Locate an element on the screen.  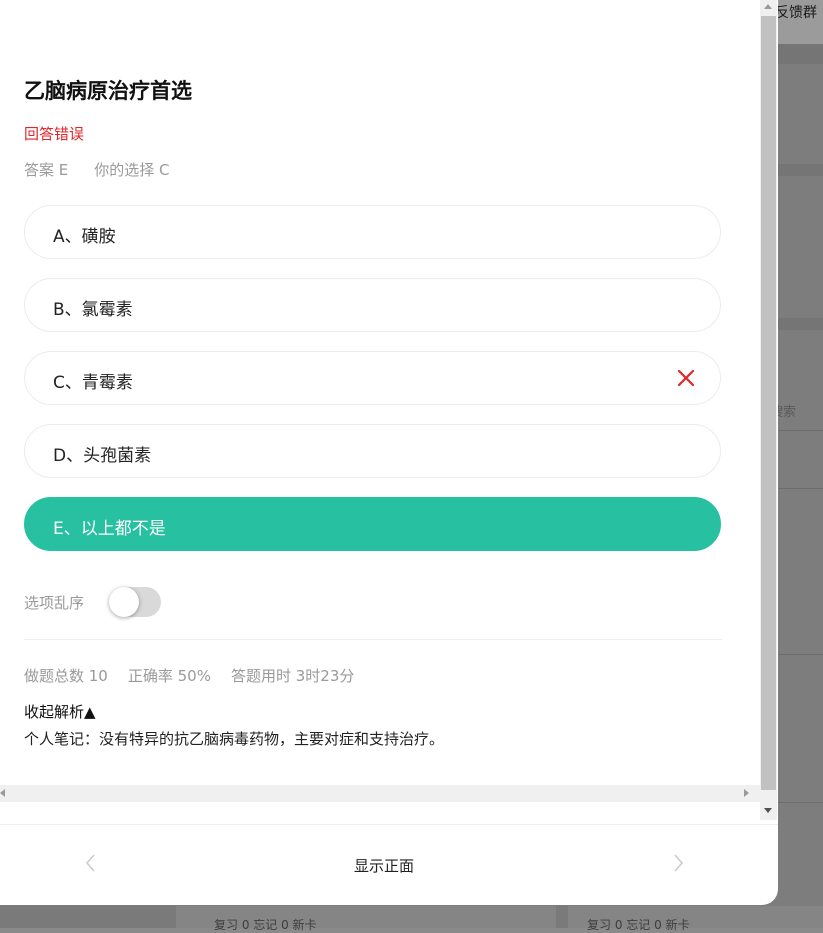
accuracy-rate: 正确率 50% is located at coordinates (169, 676).